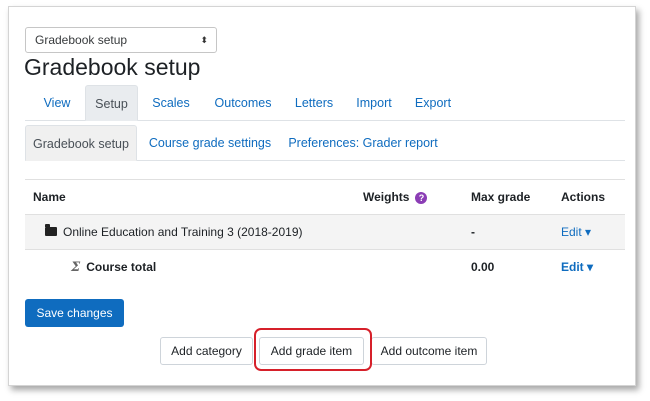  I want to click on subtab-course-grade-settings: Course grade settings, so click(210, 143).